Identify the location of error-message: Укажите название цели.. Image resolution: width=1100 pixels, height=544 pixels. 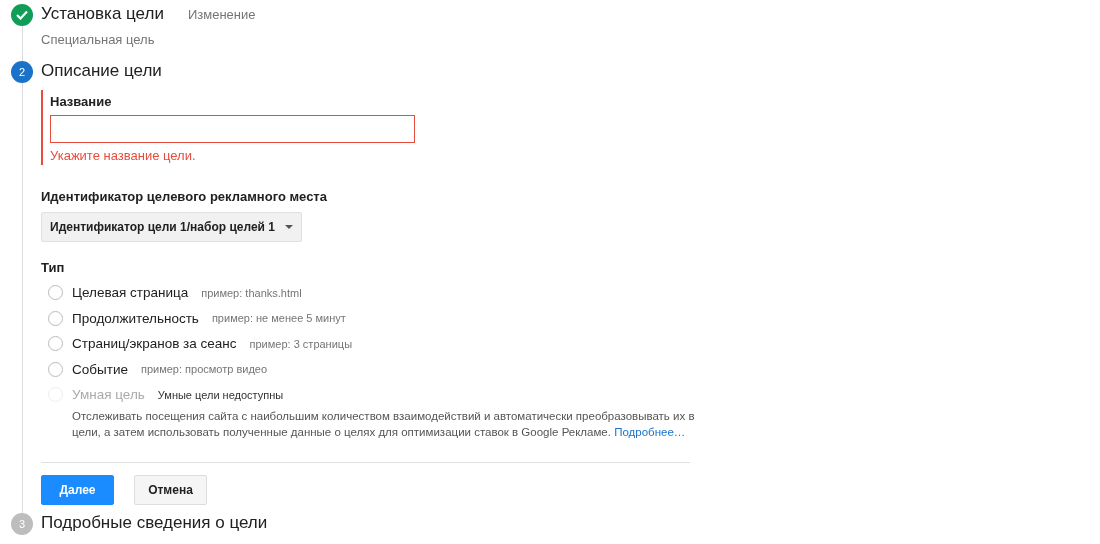
(123, 155).